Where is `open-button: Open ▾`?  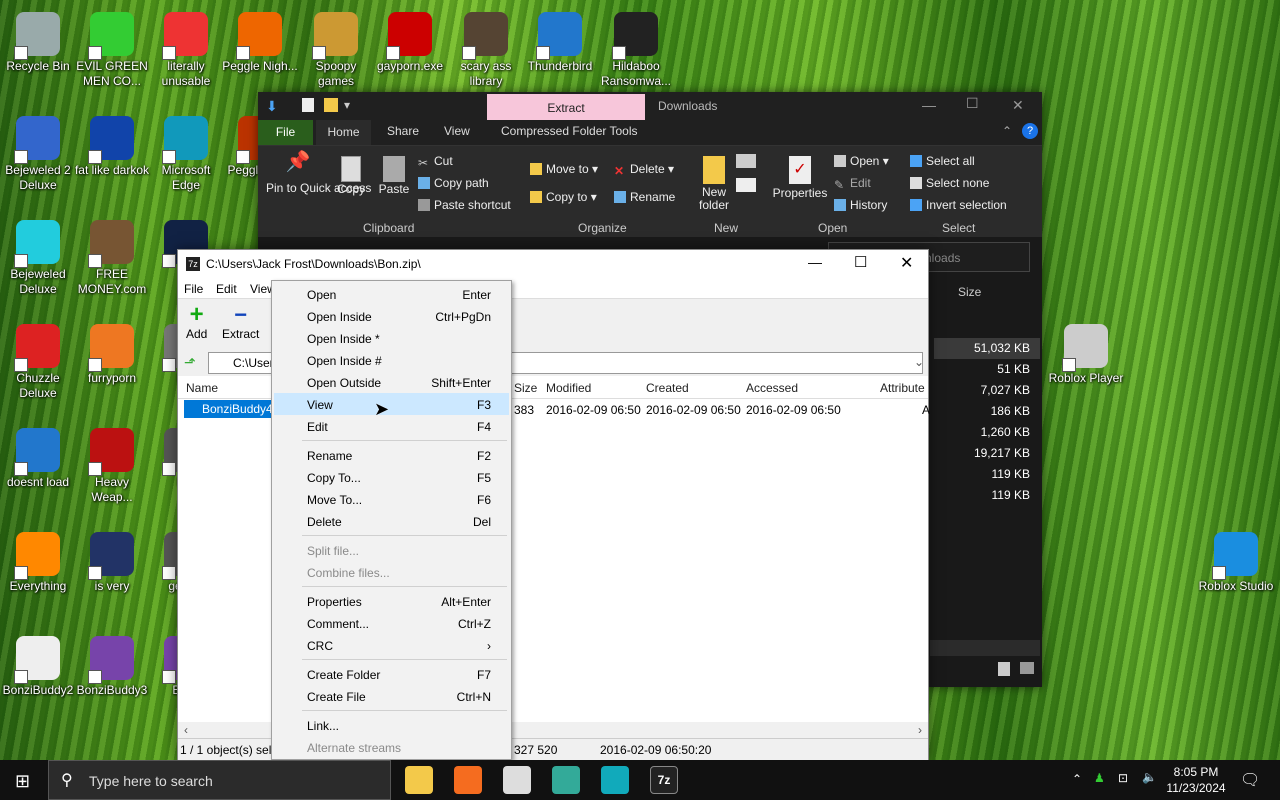 open-button: Open ▾ is located at coordinates (861, 161).